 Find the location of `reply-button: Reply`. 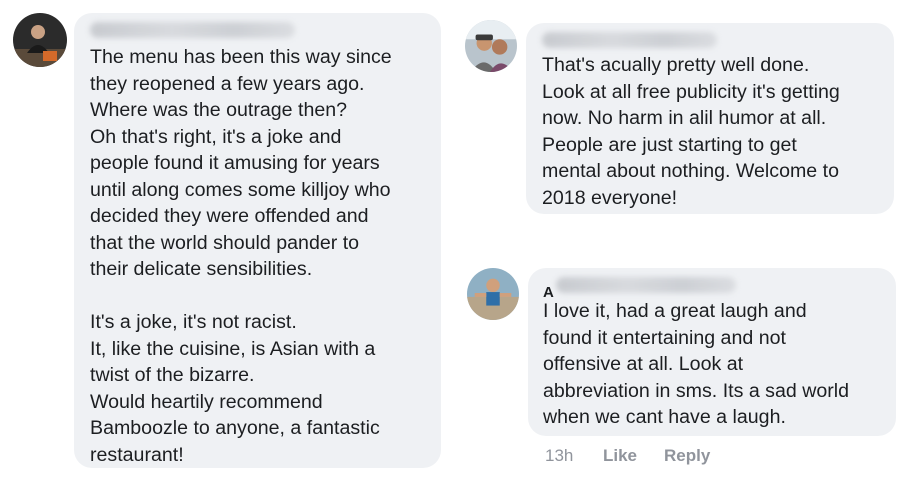

reply-button: Reply is located at coordinates (687, 456).